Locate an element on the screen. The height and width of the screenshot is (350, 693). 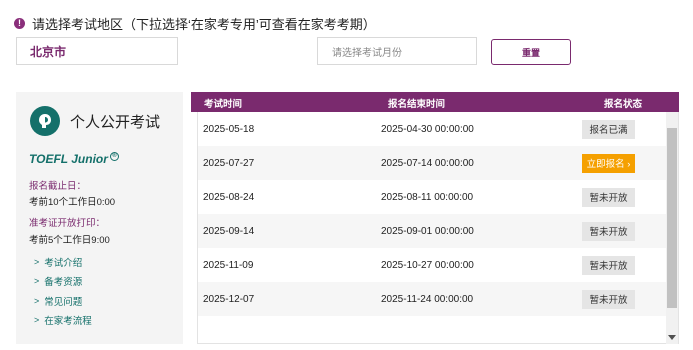
table-row: 2025-07-27 2025-07-14 00:00:00 立即报名 › is located at coordinates (432, 163).